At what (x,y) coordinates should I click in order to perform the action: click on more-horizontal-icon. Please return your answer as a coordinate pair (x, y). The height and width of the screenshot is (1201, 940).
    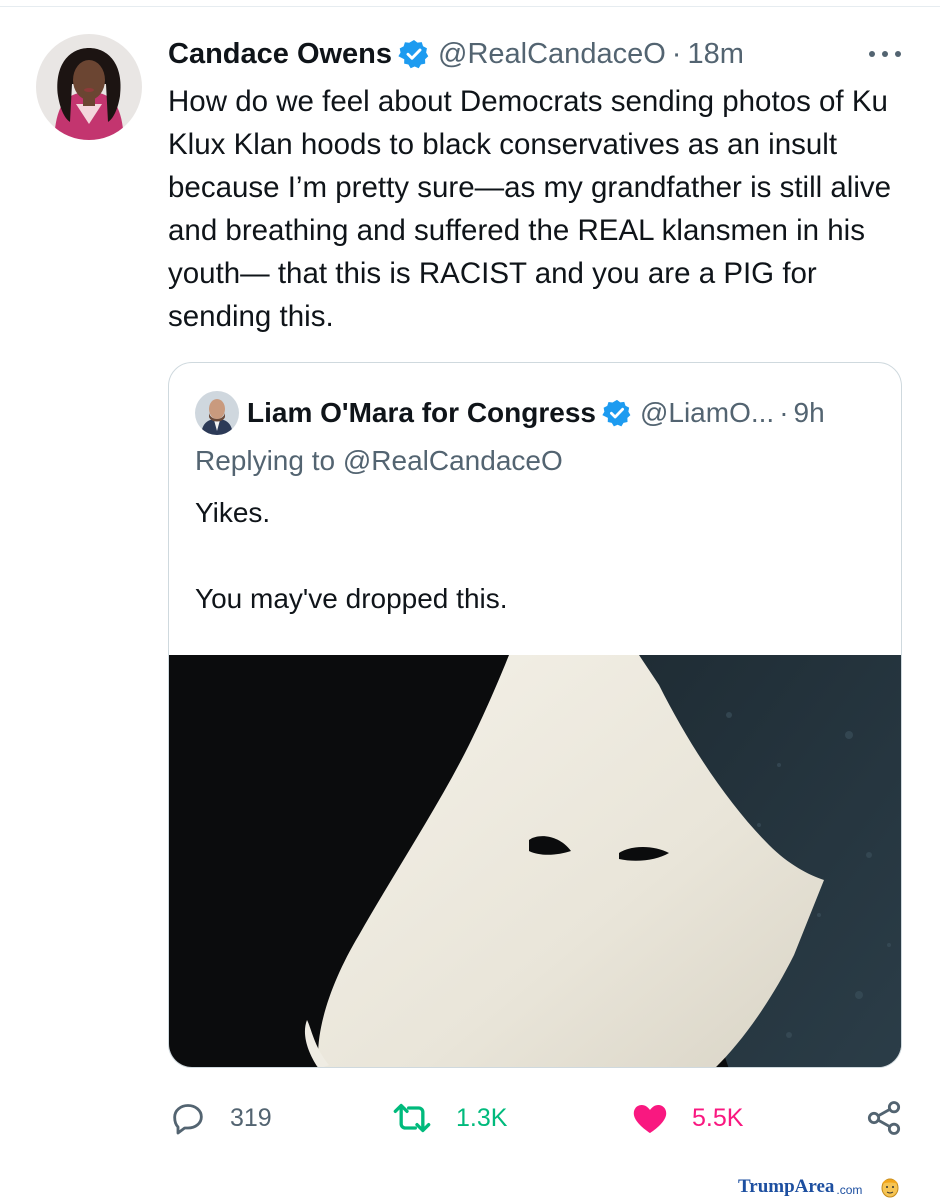
    Looking at the image, I should click on (885, 54).